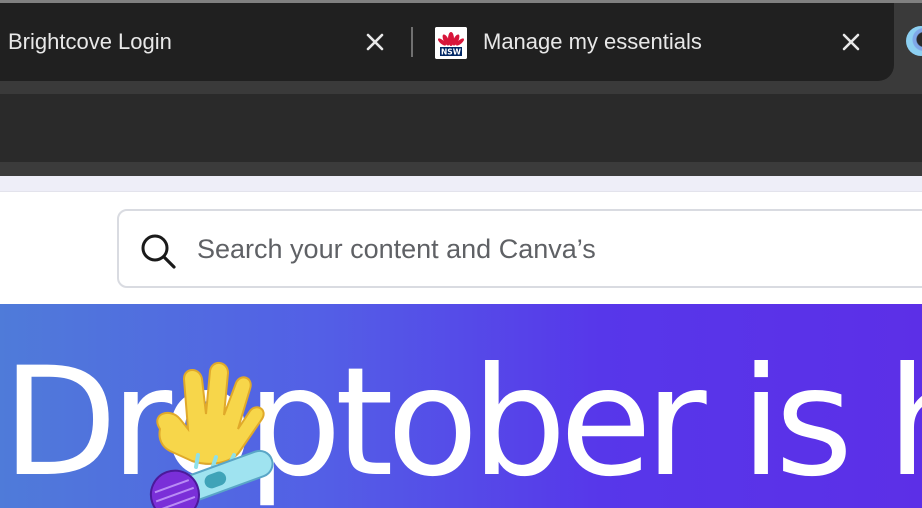 The width and height of the screenshot is (922, 508). What do you see at coordinates (215, 433) in the screenshot?
I see `waving-hand-microphone-illustration` at bounding box center [215, 433].